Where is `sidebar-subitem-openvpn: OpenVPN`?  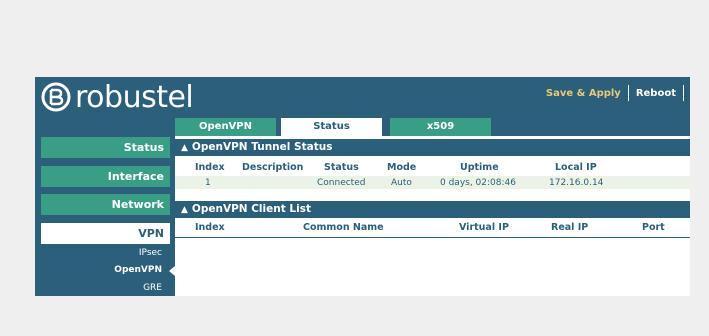
sidebar-subitem-openvpn: OpenVPN is located at coordinates (101, 270).